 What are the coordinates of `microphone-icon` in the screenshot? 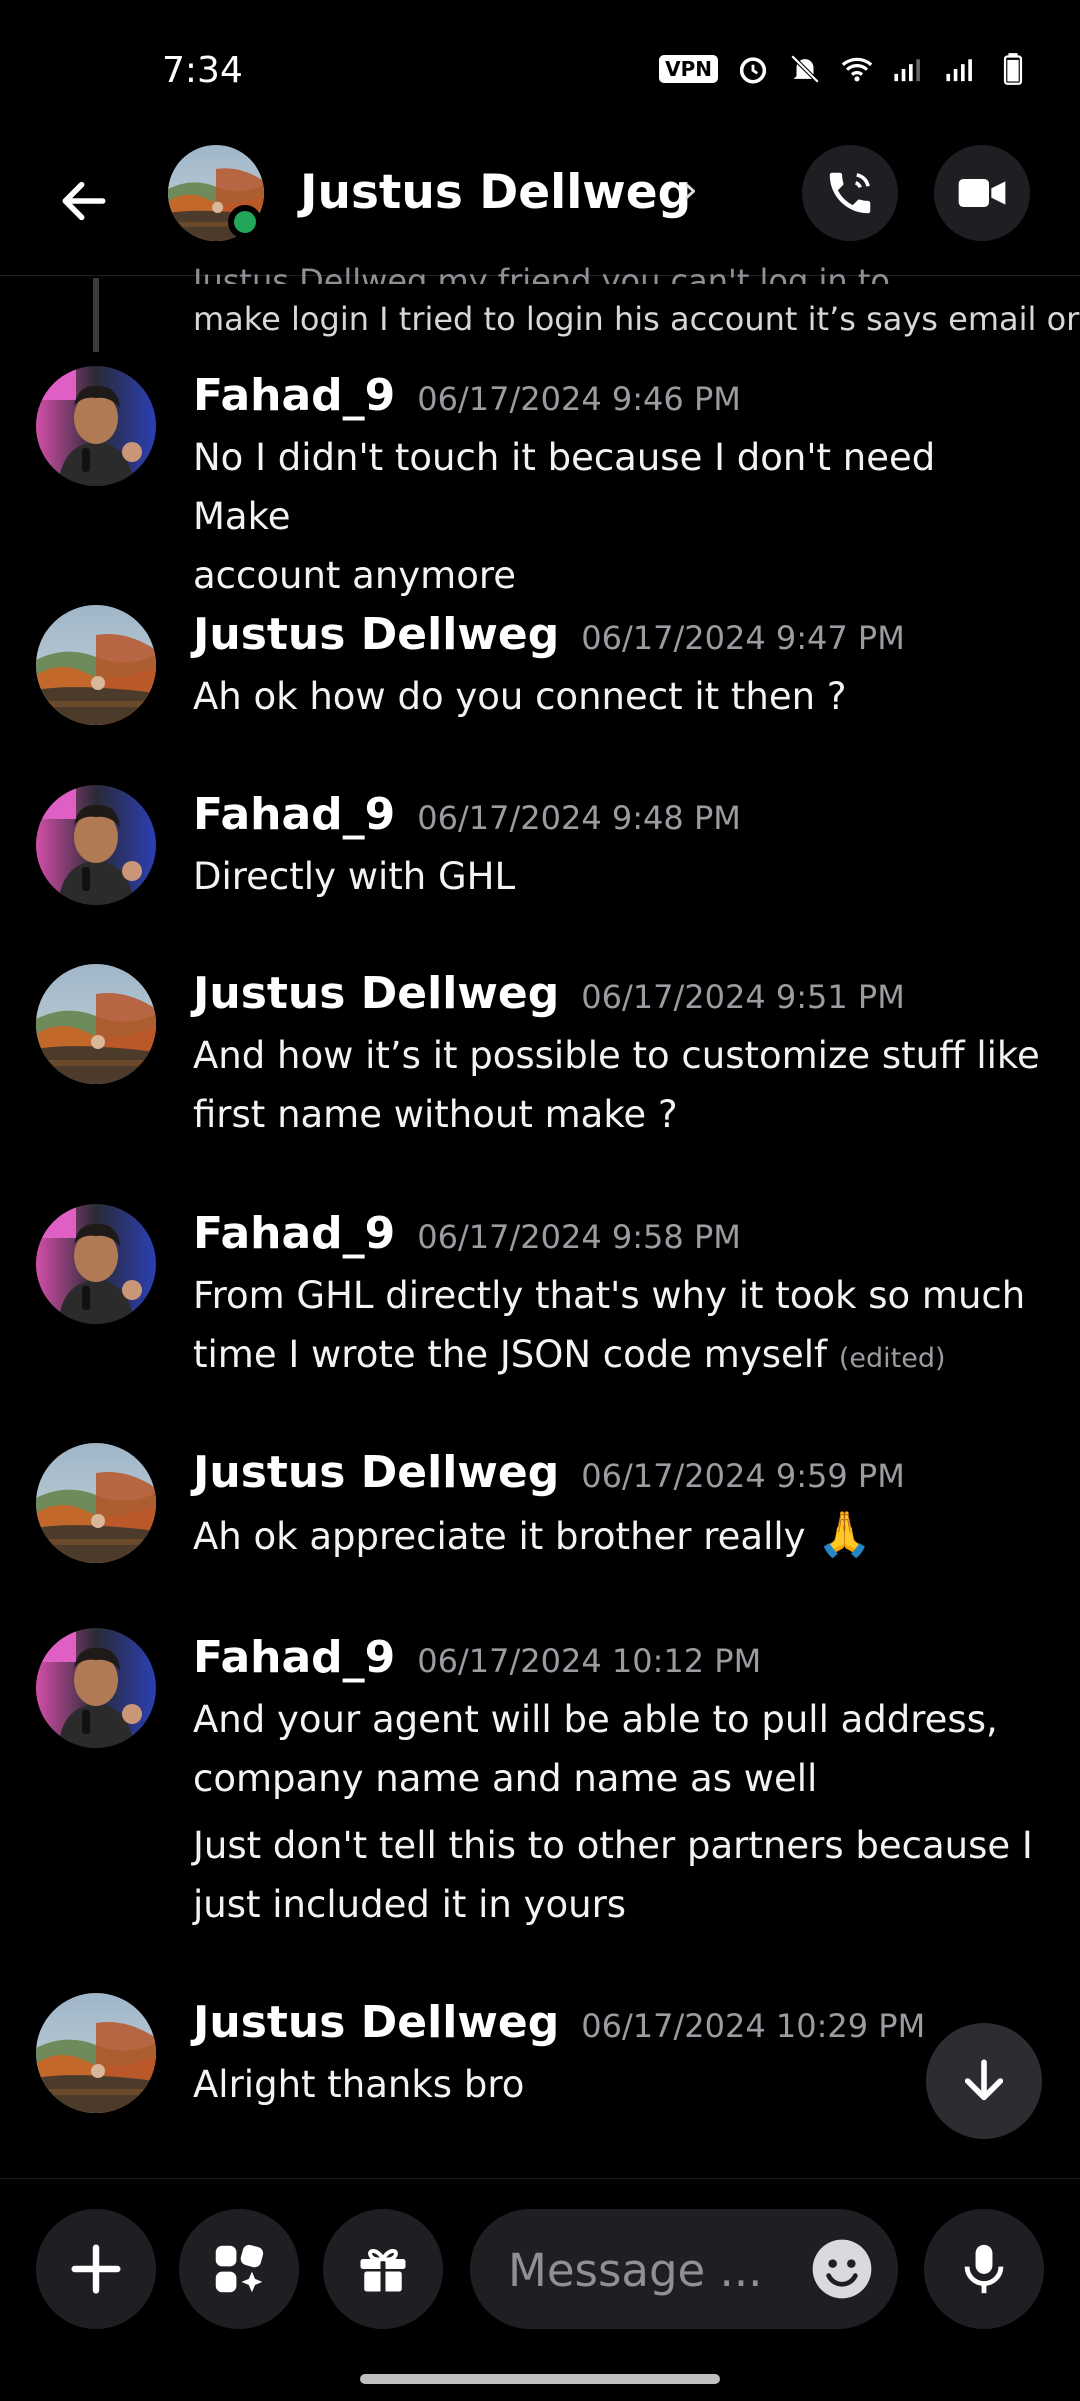 It's located at (984, 2269).